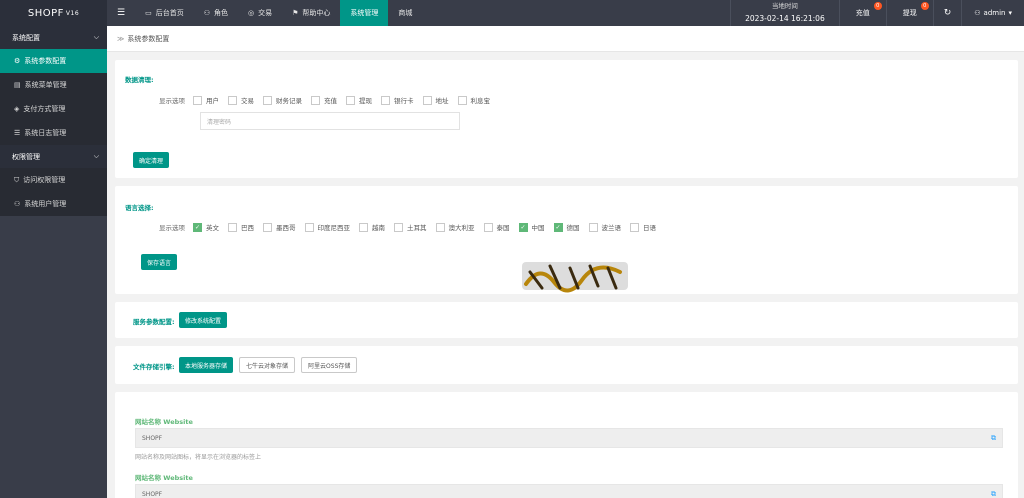 This screenshot has width=1024, height=498. I want to click on sidebar-item-system-params: ⚙ 系统参数配置, so click(53, 61).